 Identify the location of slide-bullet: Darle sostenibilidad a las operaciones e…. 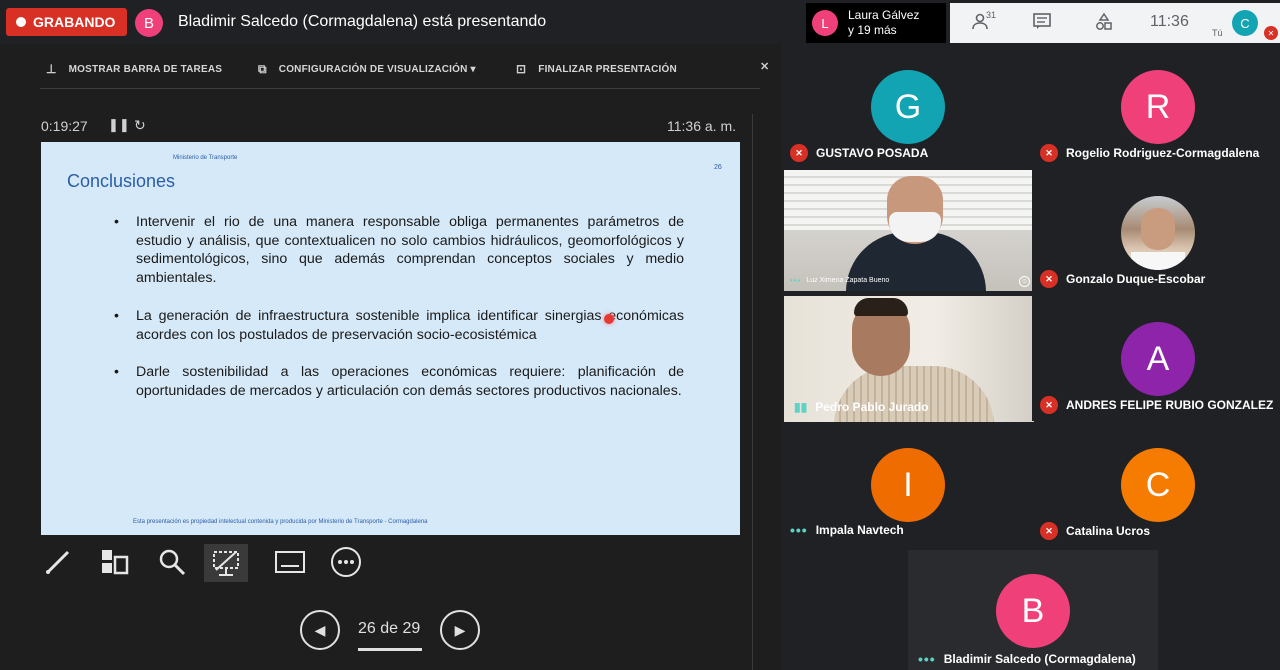
(399, 381).